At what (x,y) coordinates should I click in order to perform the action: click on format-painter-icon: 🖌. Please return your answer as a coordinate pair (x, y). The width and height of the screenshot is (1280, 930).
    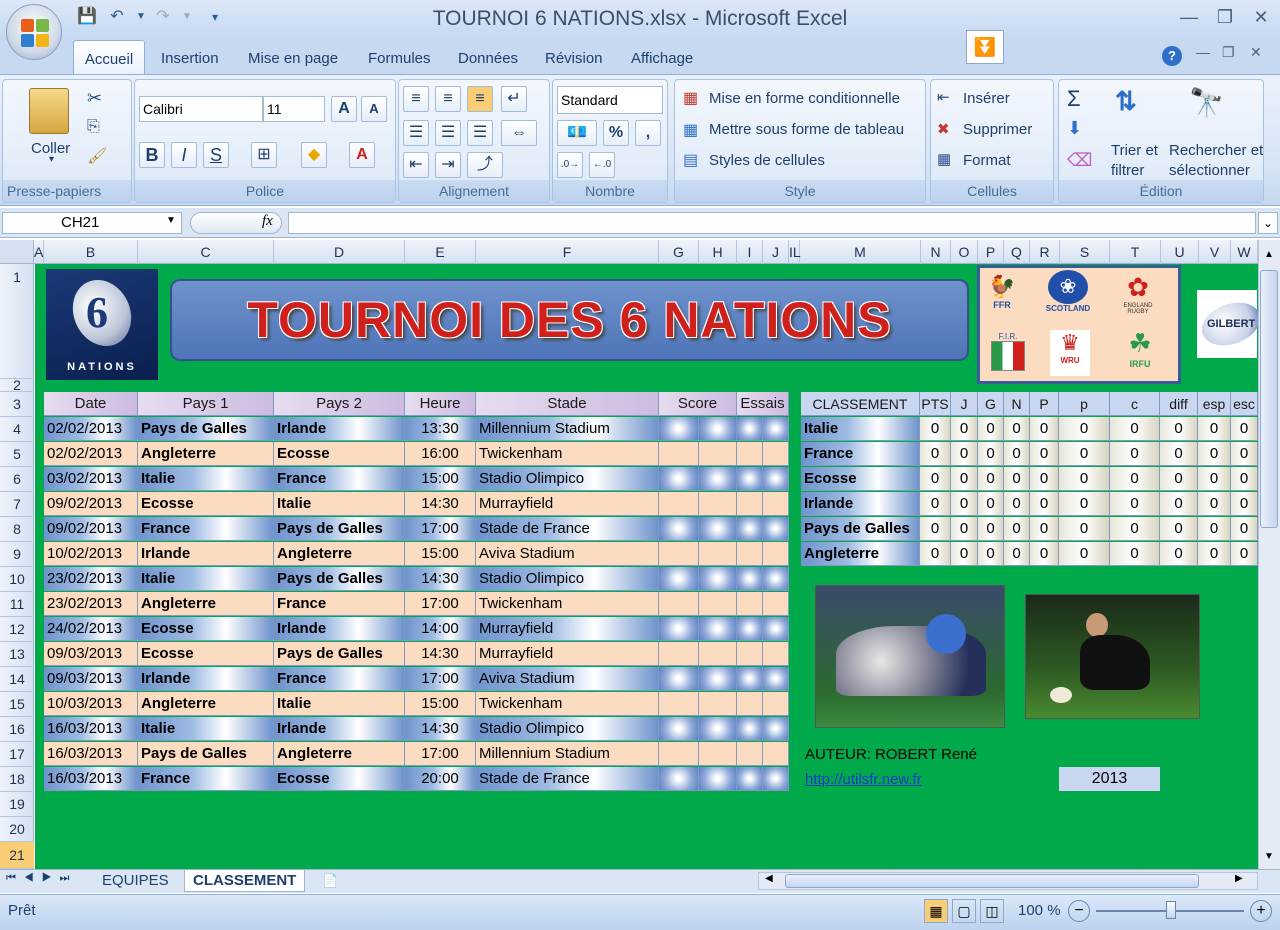
    Looking at the image, I should click on (97, 156).